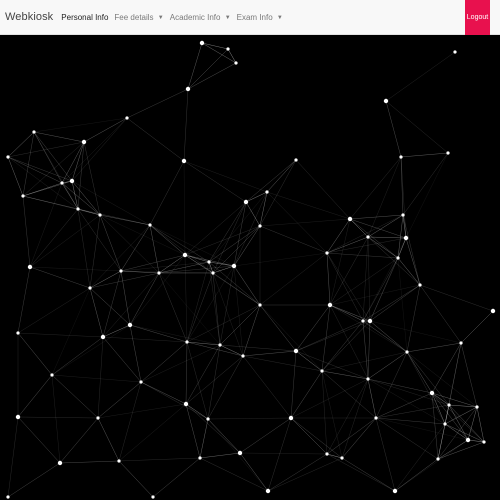  I want to click on nav-fee-details: Fee details ▼, so click(138, 17).